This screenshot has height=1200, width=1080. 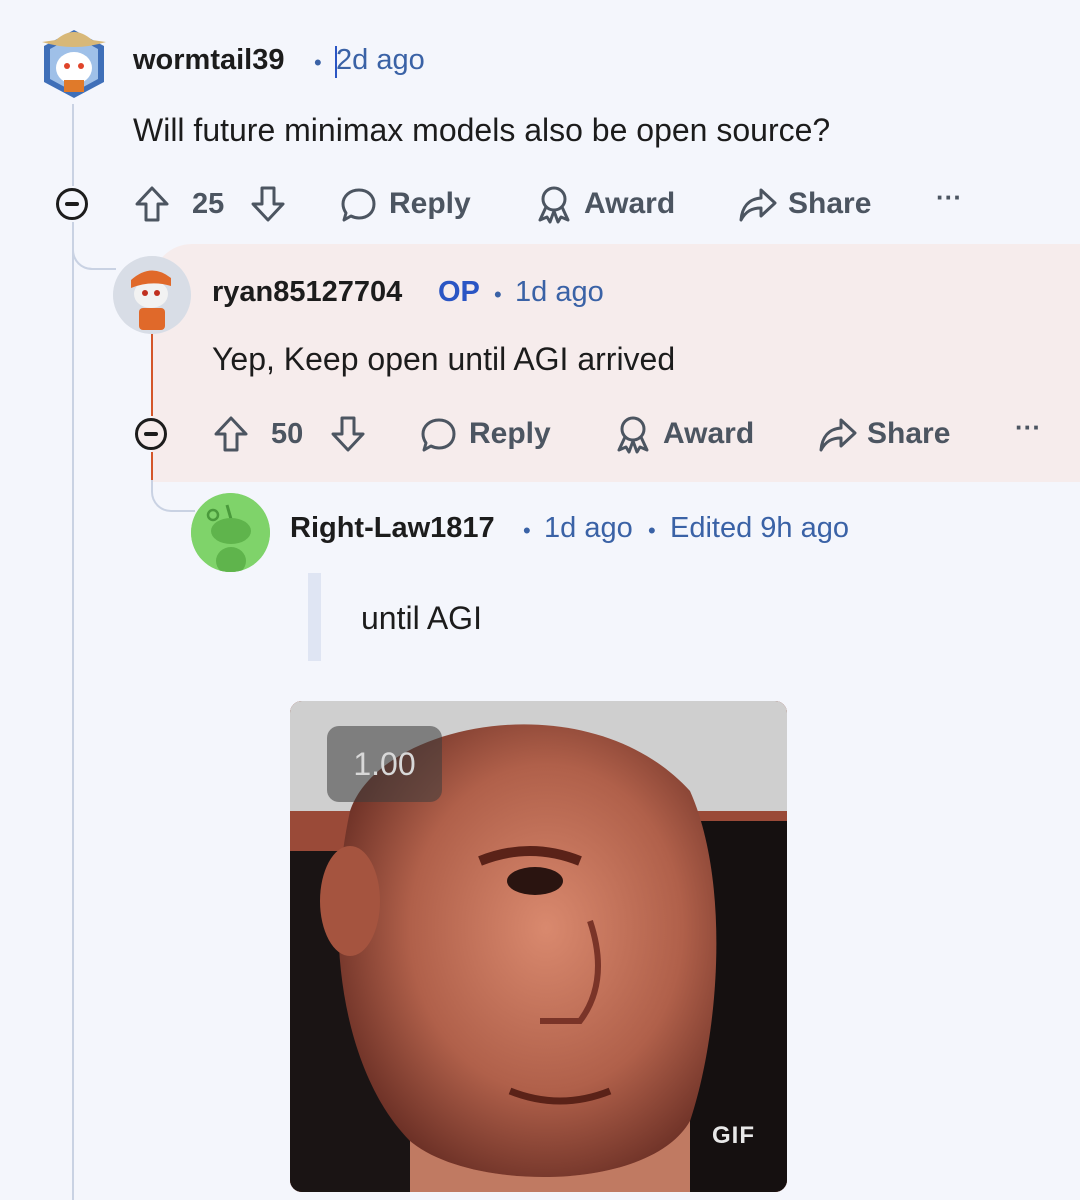 I want to click on comment-time: 2d ago, so click(x=380, y=60).